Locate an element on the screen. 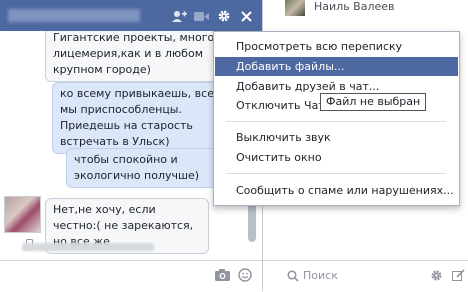  search-input: Поиск is located at coordinates (320, 275).